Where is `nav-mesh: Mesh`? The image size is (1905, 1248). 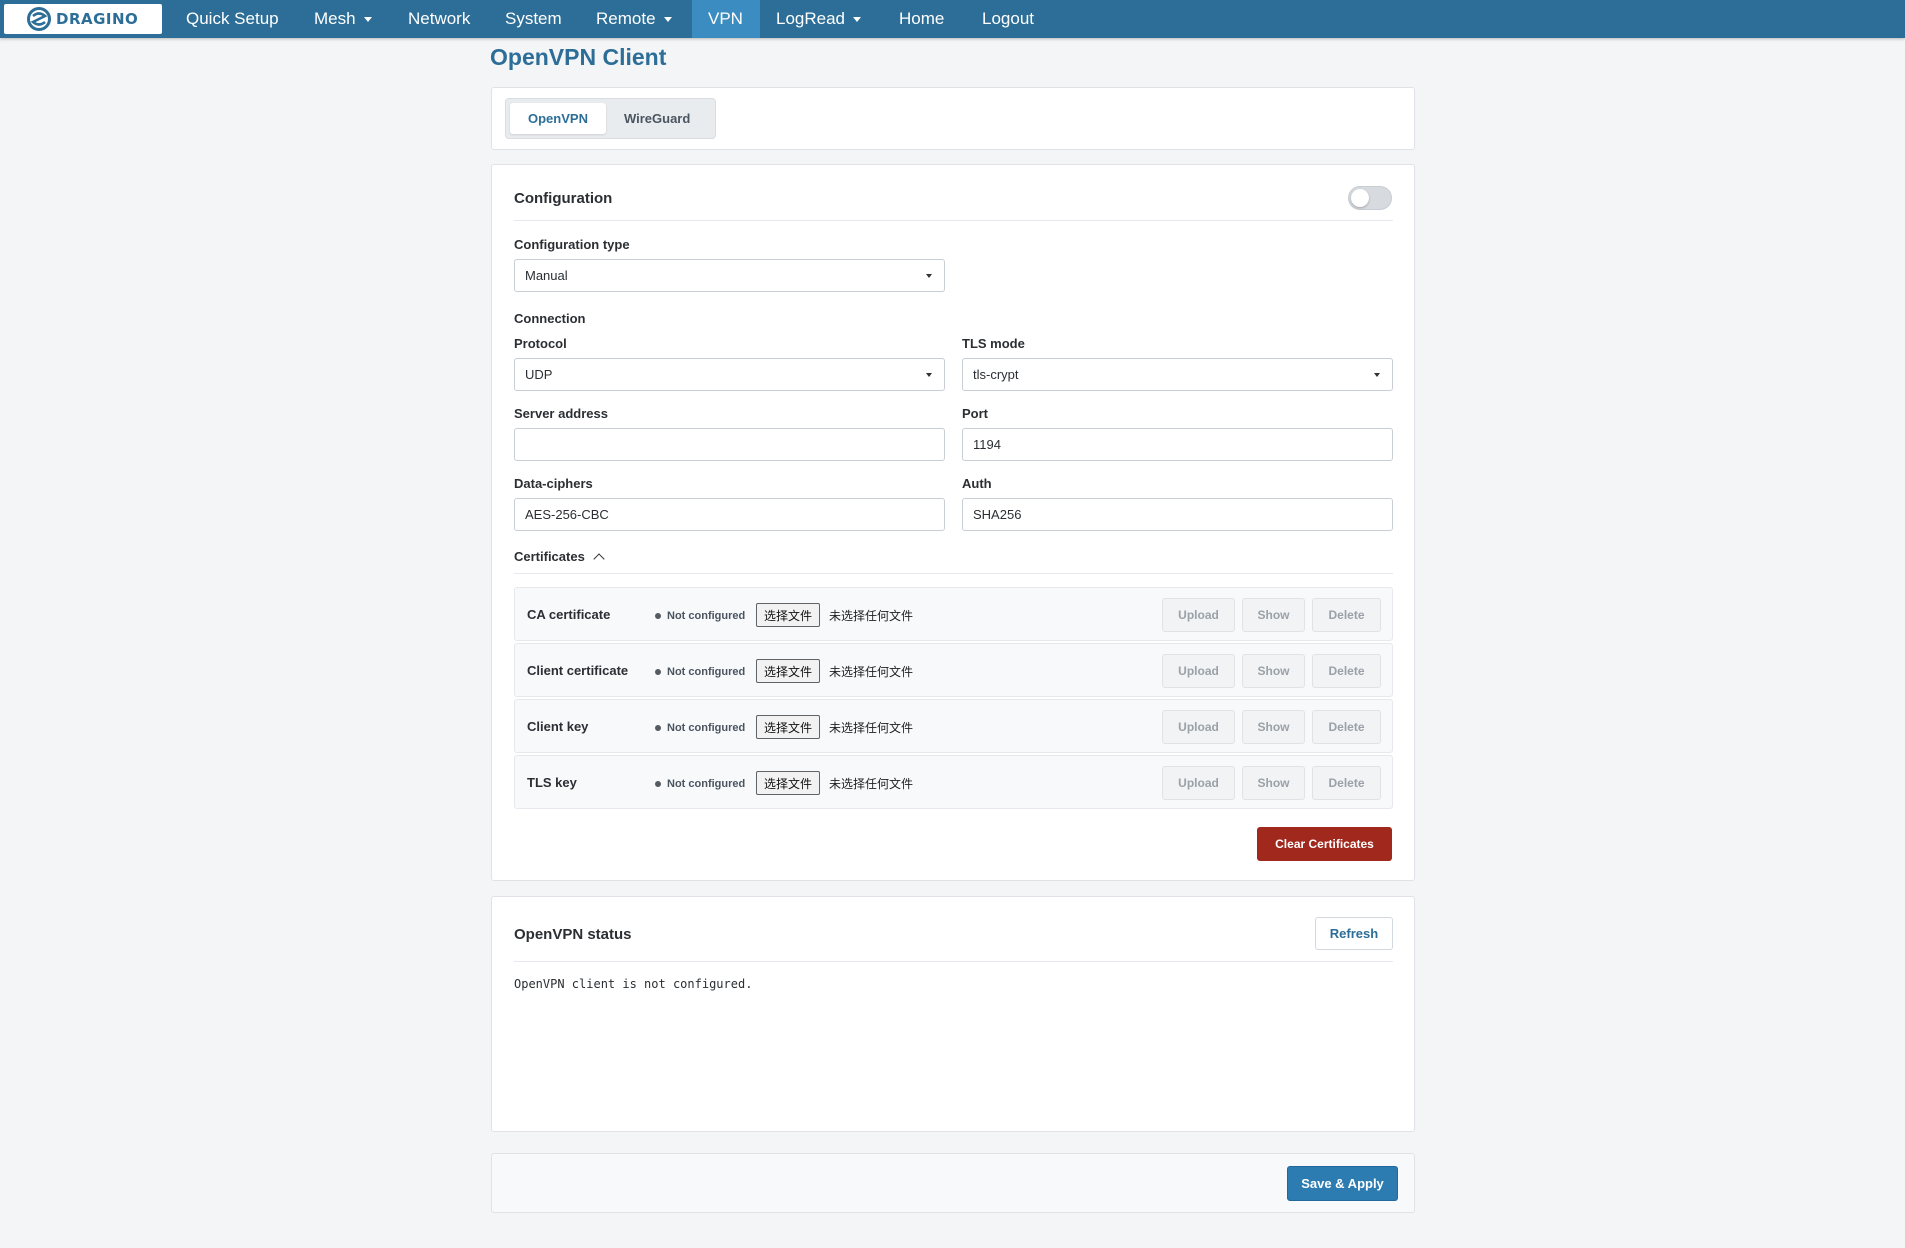
nav-mesh: Mesh is located at coordinates (343, 19).